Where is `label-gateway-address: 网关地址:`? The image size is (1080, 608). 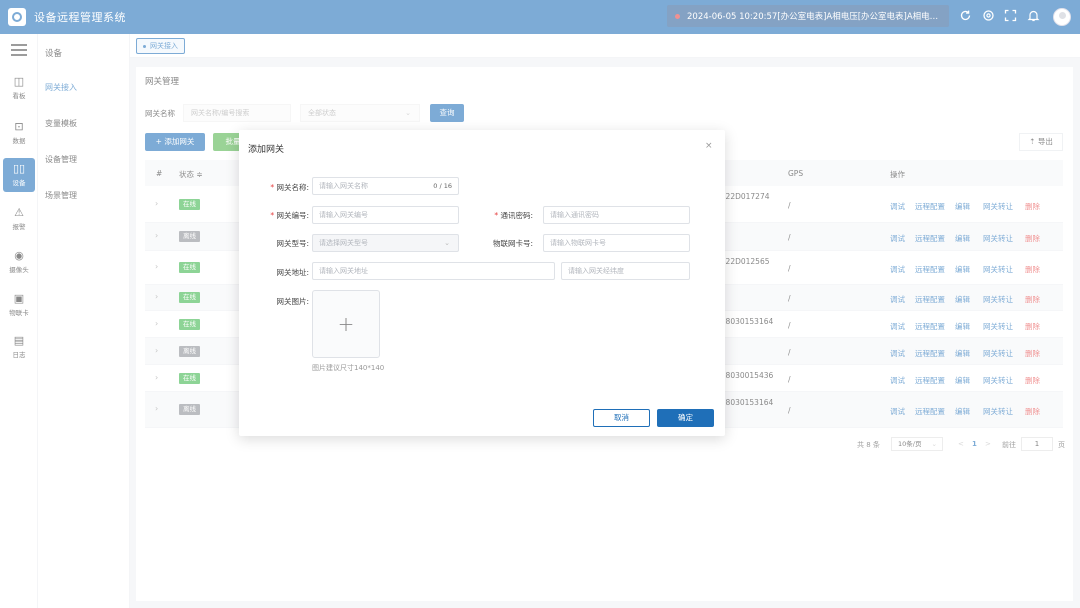
label-gateway-address: 网关地址: is located at coordinates (292, 272).